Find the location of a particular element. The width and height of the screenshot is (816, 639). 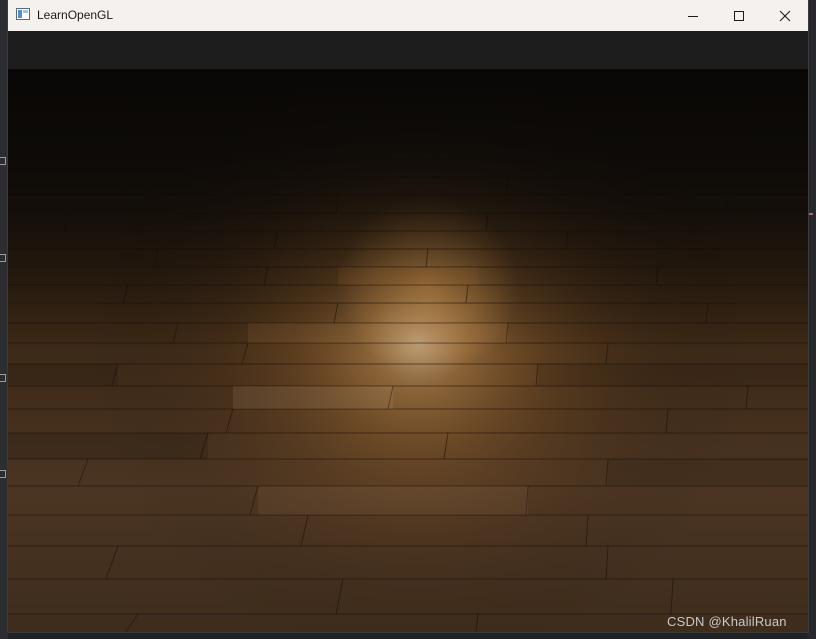

maximize-button is located at coordinates (739, 15).